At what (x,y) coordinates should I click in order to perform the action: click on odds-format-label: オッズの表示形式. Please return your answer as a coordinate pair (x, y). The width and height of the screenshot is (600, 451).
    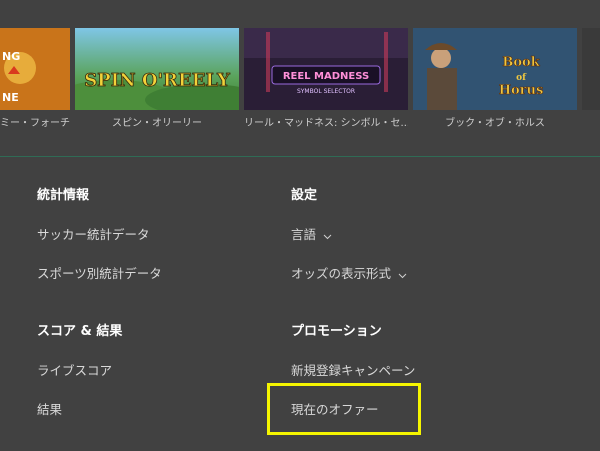
    Looking at the image, I should click on (341, 273).